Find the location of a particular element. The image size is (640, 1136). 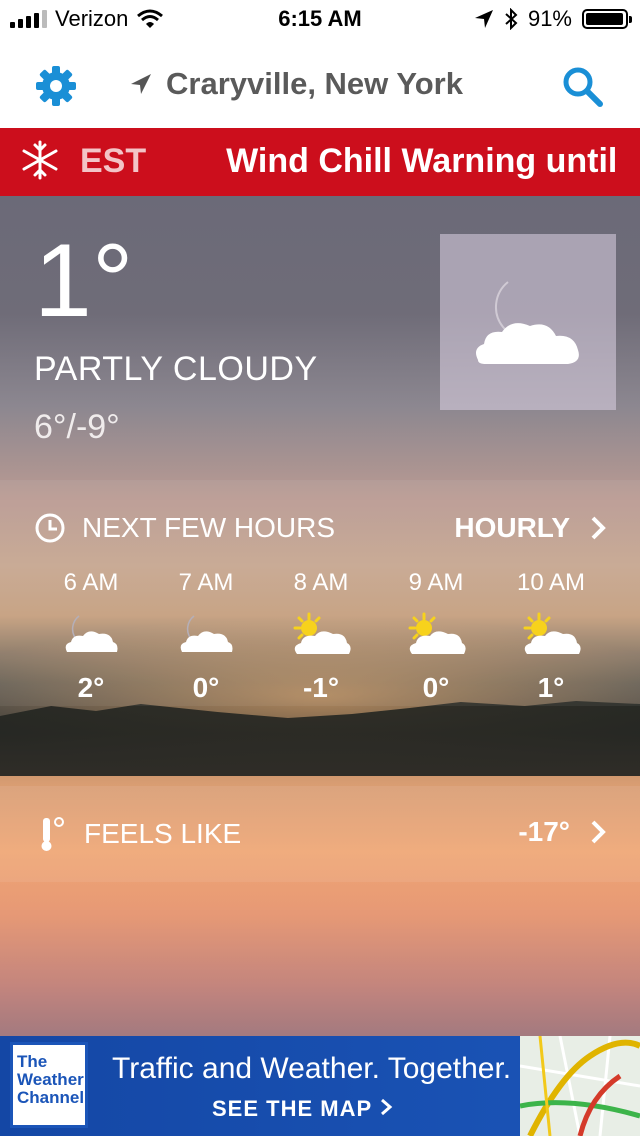

weather-alert-banner: EST Wind Chill Warning until is located at coordinates (320, 162).